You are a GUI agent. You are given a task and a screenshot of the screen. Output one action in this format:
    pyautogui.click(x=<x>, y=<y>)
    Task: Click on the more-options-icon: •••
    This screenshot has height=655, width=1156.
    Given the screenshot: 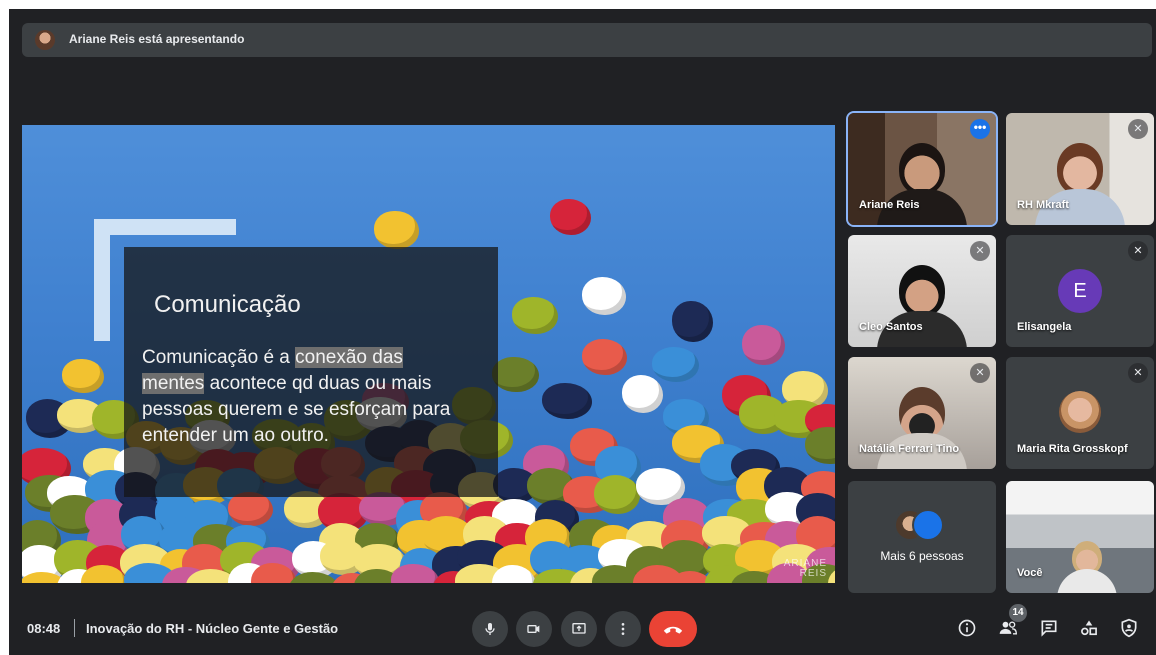 What is the action you would take?
    pyautogui.click(x=980, y=129)
    